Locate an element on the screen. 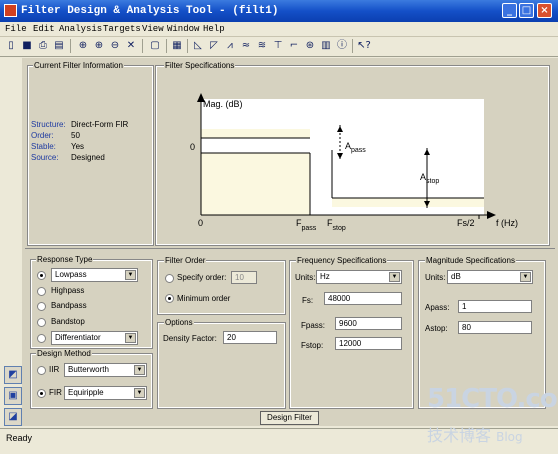 The width and height of the screenshot is (558, 454). options-title: Options is located at coordinates (179, 322).